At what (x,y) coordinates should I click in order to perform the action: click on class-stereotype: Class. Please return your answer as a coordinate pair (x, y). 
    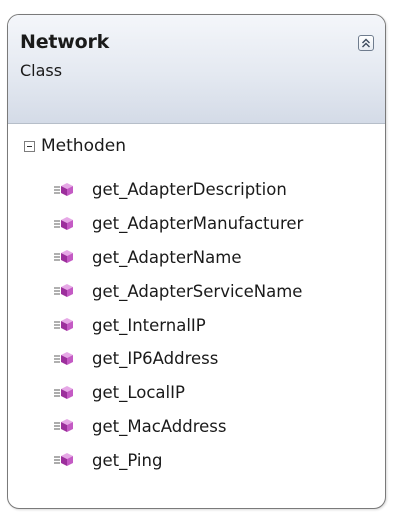
    Looking at the image, I should click on (41, 70).